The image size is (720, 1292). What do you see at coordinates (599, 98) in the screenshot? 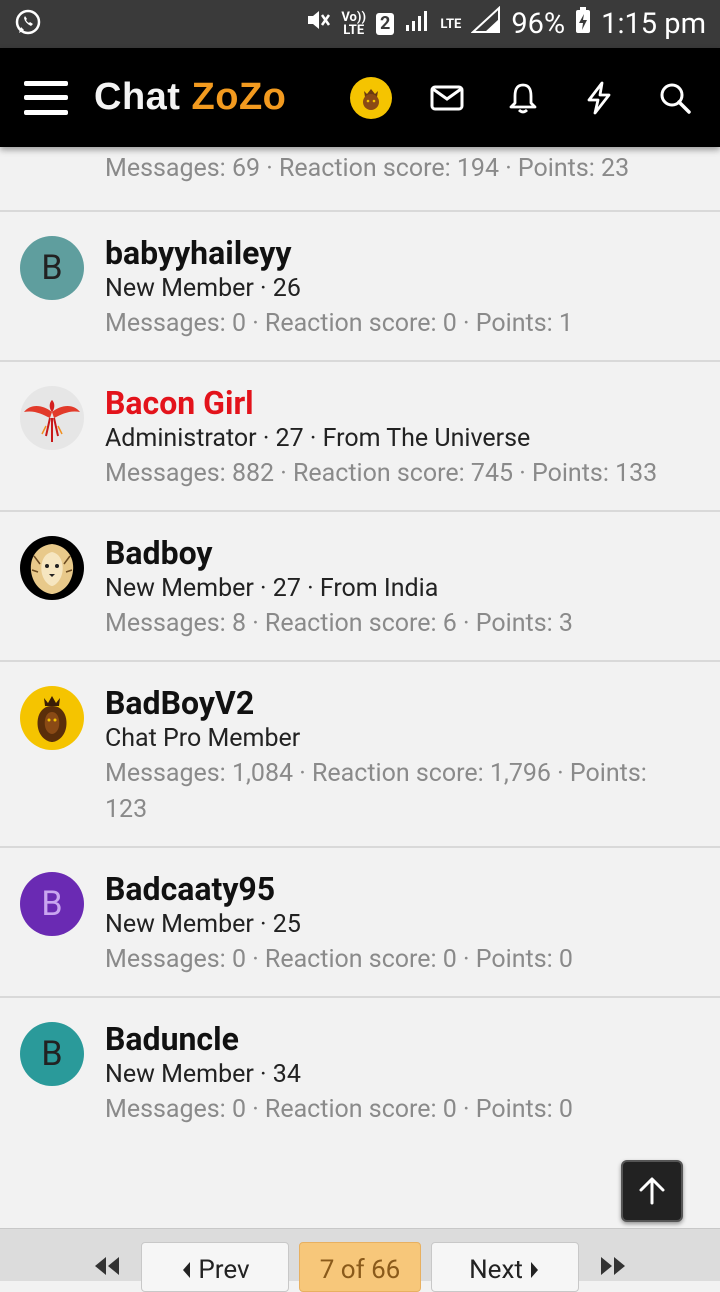
I see `lightning-bolt-icon` at bounding box center [599, 98].